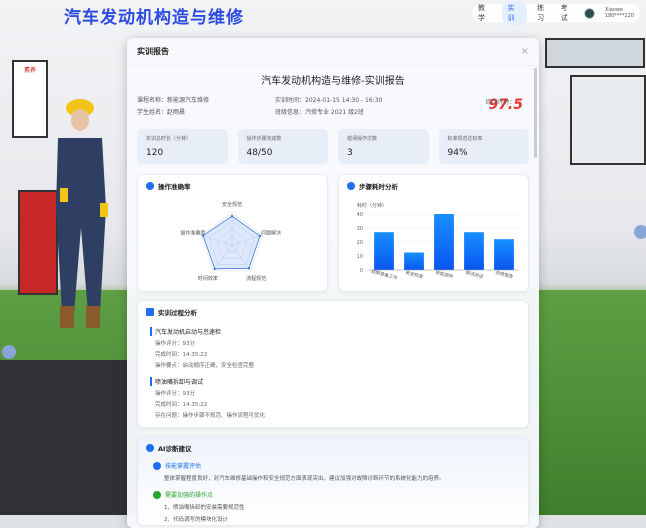 The image size is (646, 528). What do you see at coordinates (350, 153) in the screenshot?
I see `stat-value: 3` at bounding box center [350, 153].